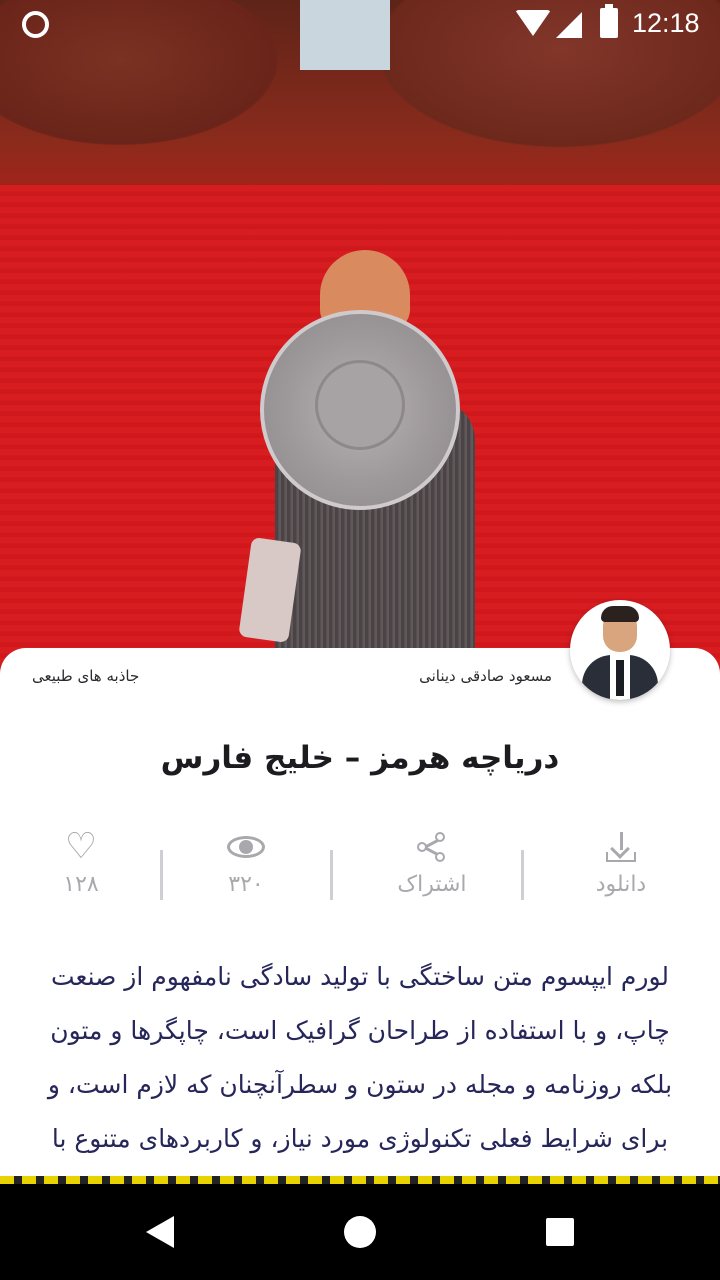  I want to click on likes-count: ۱۲۸, so click(81, 884).